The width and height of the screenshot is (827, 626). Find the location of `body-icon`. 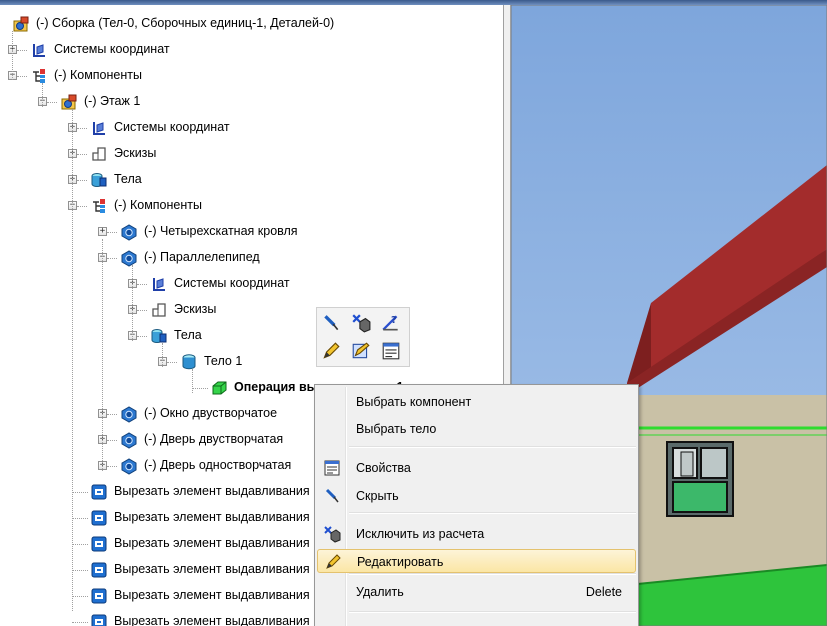

body-icon is located at coordinates (189, 362).